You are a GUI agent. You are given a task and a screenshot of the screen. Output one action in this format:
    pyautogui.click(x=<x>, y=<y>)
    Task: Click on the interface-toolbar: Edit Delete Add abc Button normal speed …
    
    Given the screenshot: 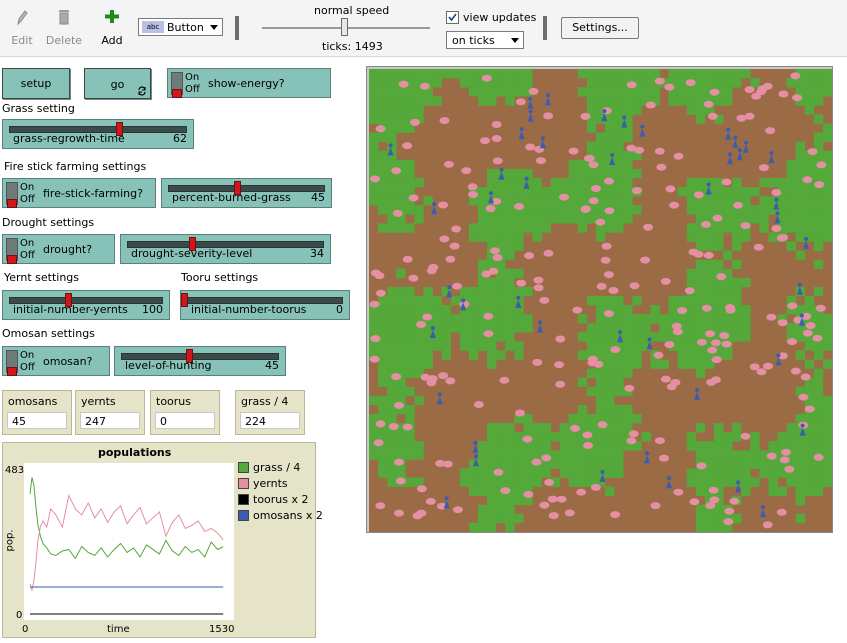 What is the action you would take?
    pyautogui.click(x=423, y=28)
    